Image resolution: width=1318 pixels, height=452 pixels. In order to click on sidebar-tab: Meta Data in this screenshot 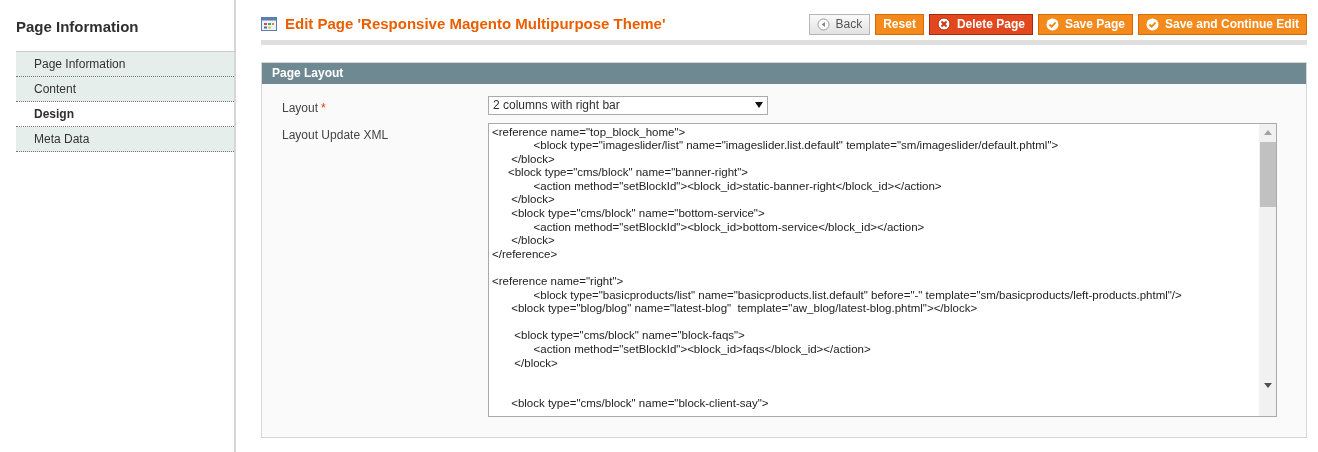, I will do `click(125, 139)`.